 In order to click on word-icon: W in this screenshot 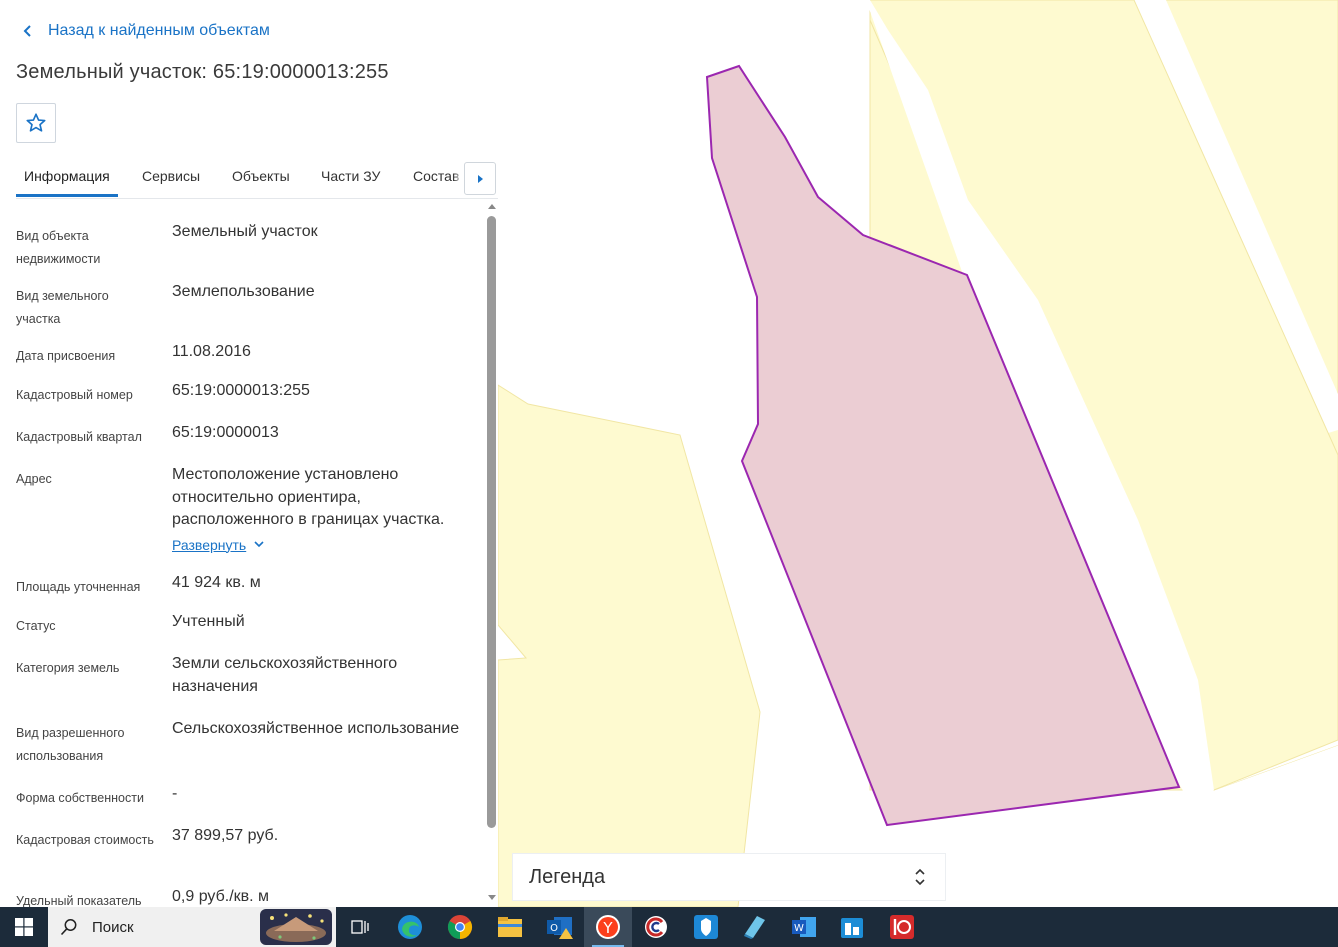, I will do `click(804, 927)`.